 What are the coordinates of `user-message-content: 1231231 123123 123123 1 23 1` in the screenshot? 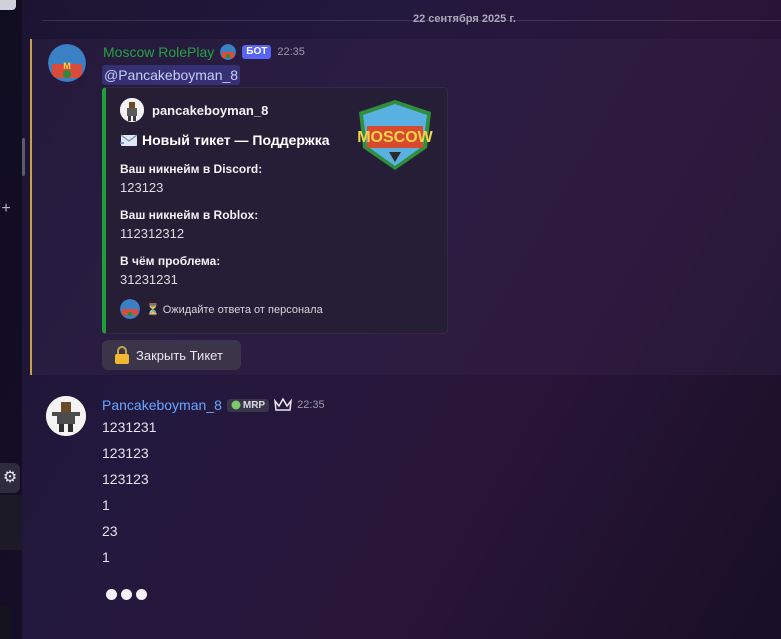 It's located at (129, 497).